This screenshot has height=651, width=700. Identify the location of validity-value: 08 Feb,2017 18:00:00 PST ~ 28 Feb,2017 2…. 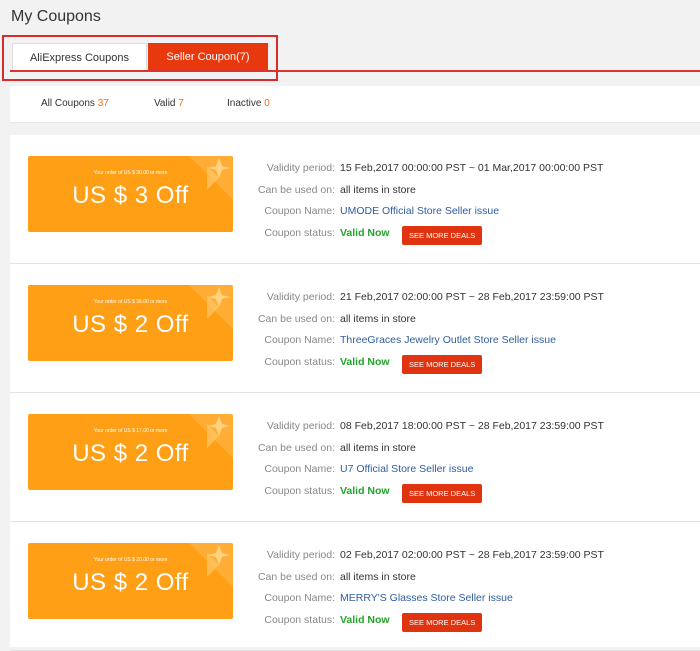
(472, 426).